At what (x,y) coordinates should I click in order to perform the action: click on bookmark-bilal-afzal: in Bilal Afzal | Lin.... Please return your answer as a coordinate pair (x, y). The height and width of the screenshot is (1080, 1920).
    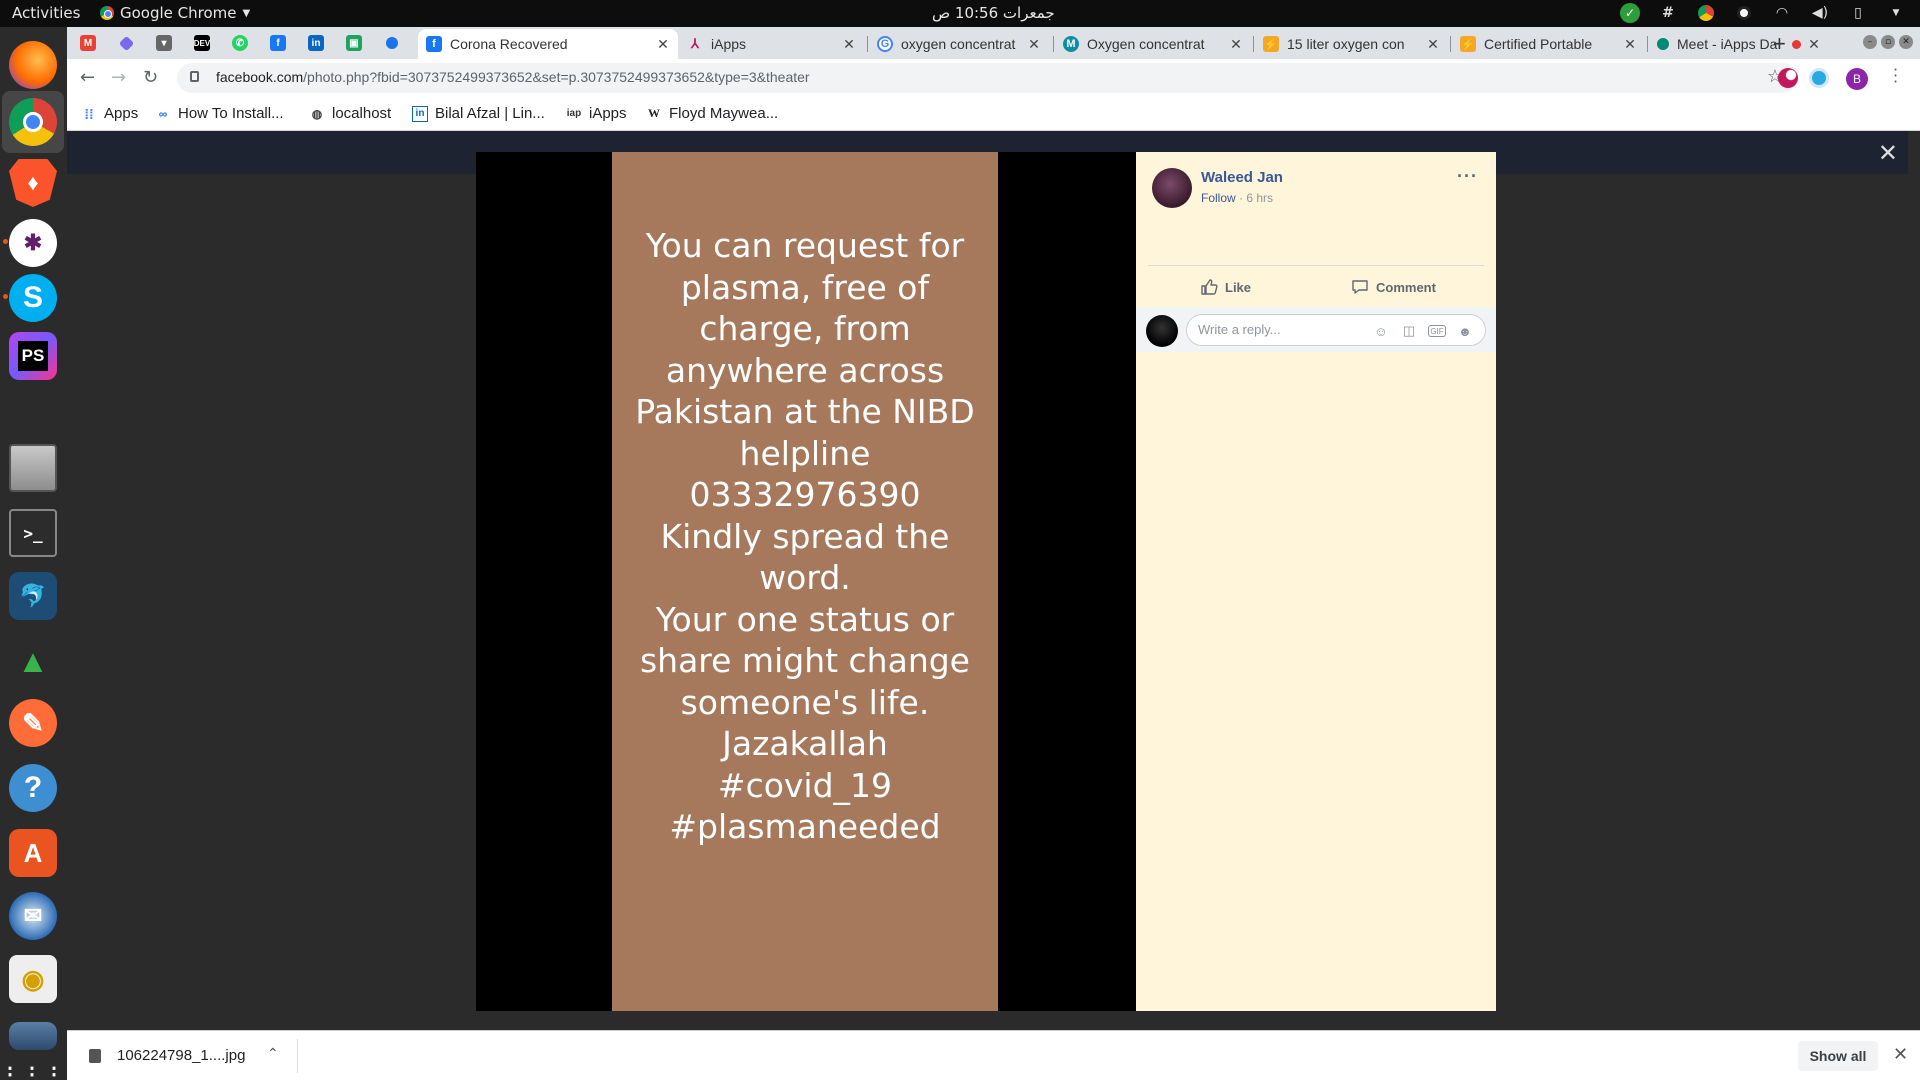
    Looking at the image, I should click on (478, 113).